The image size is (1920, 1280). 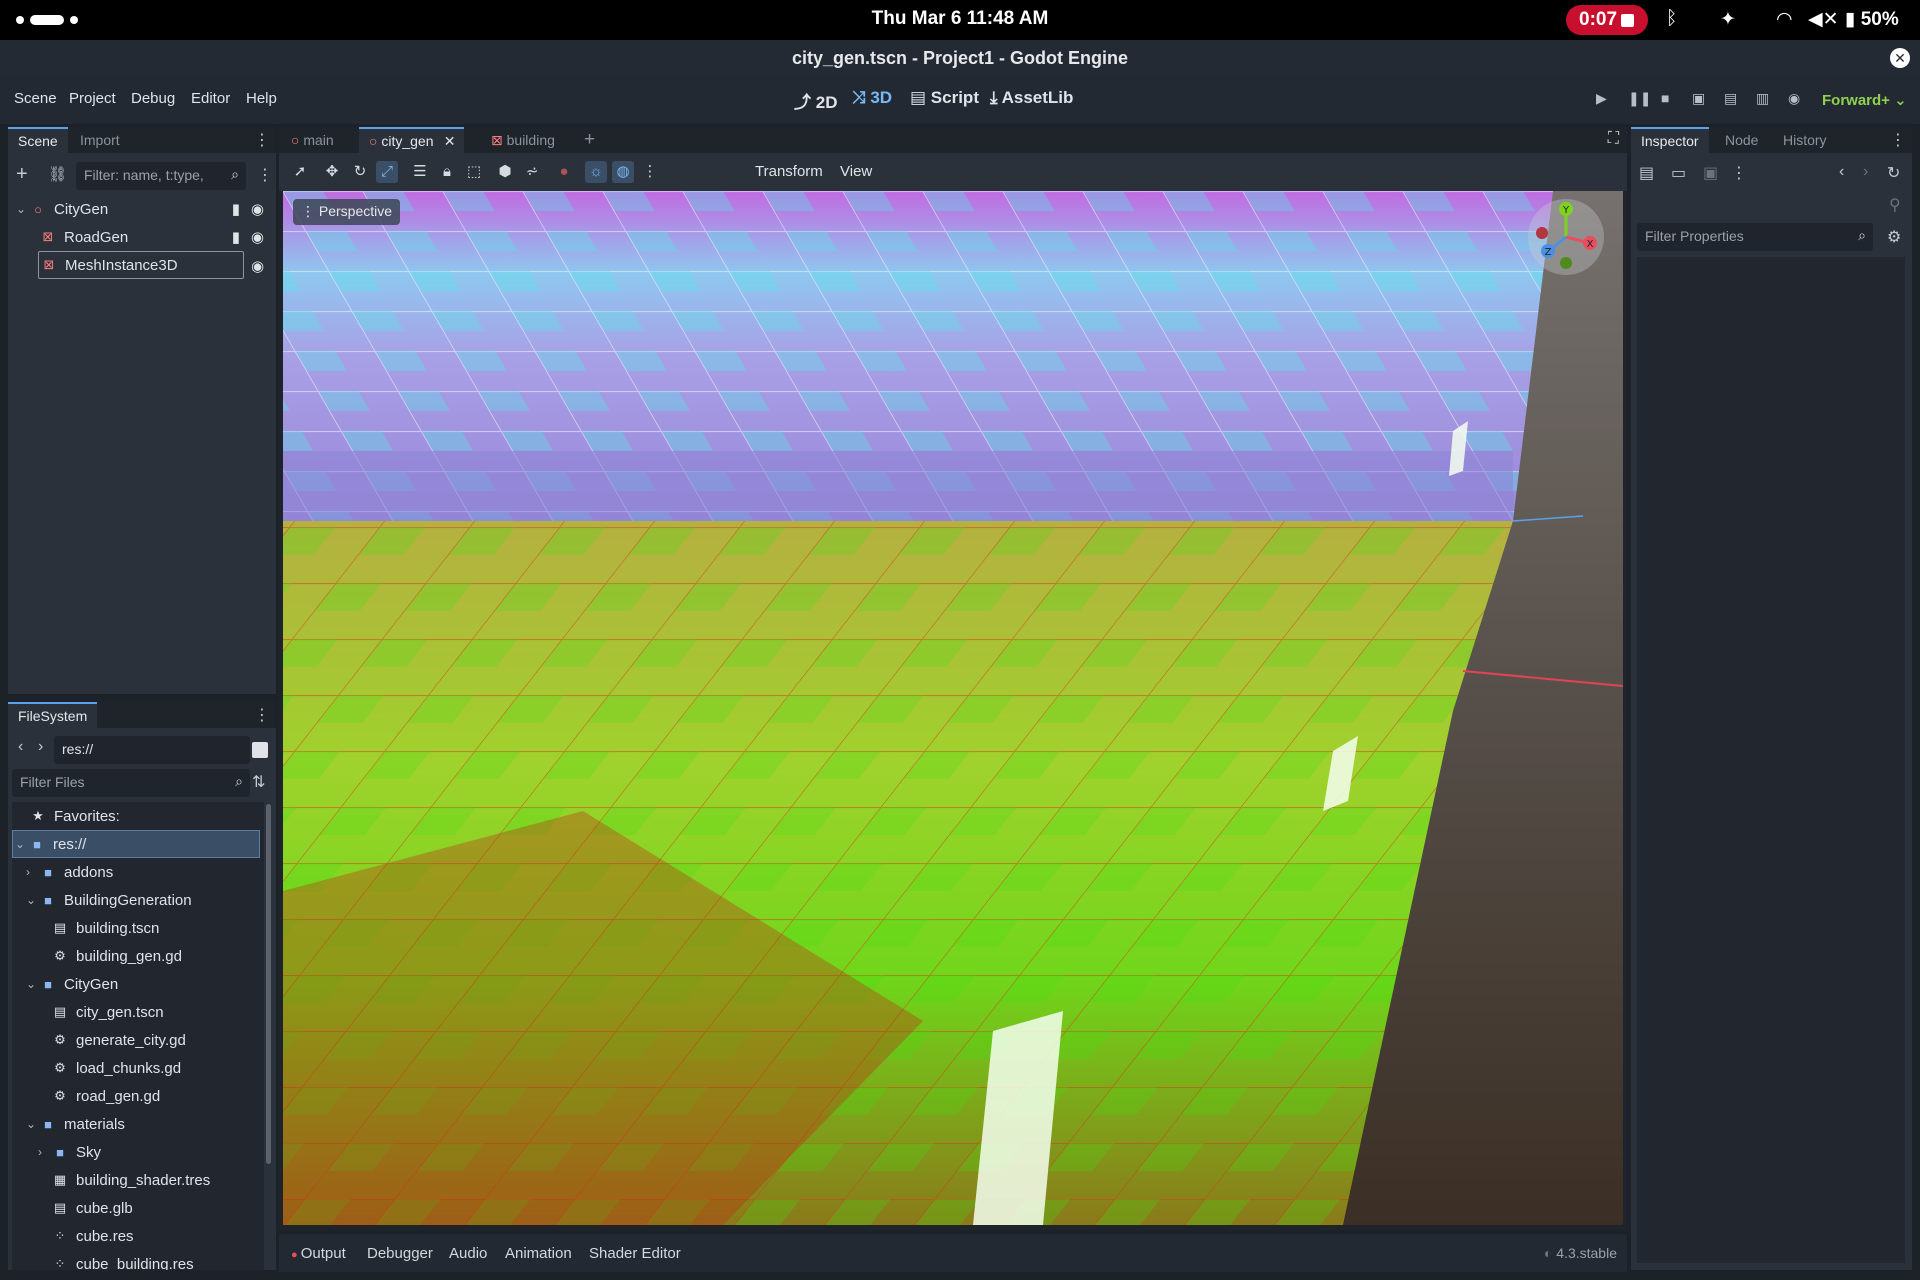 I want to click on resource-menu-icon: ⋮, so click(x=1739, y=173).